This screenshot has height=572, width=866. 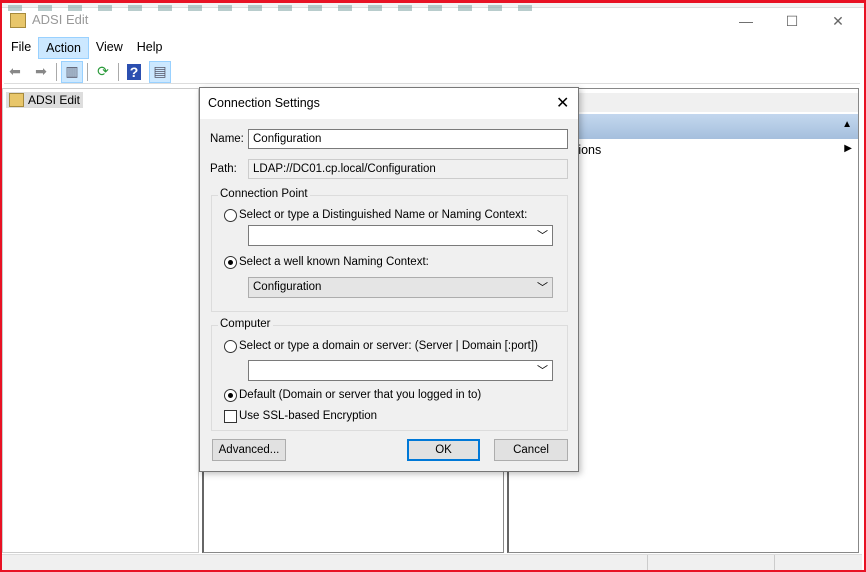 I want to click on menu-file: File, so click(x=21, y=48).